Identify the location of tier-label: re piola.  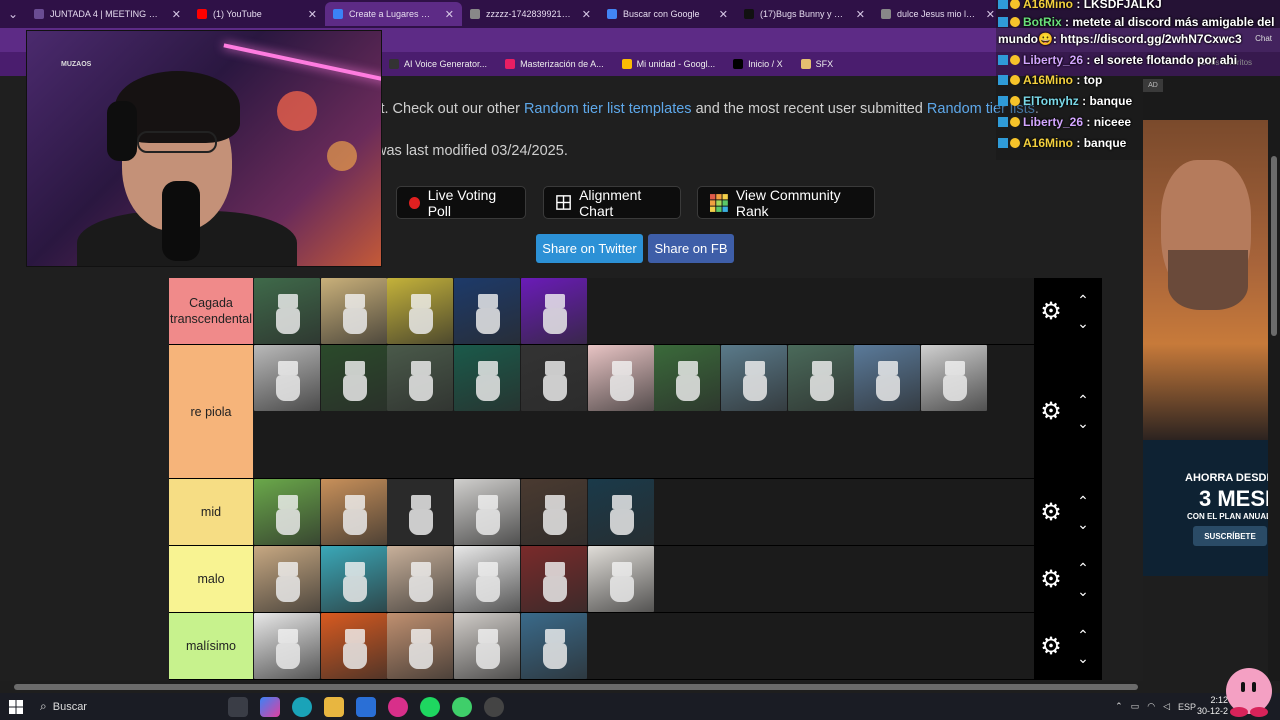
(211, 411).